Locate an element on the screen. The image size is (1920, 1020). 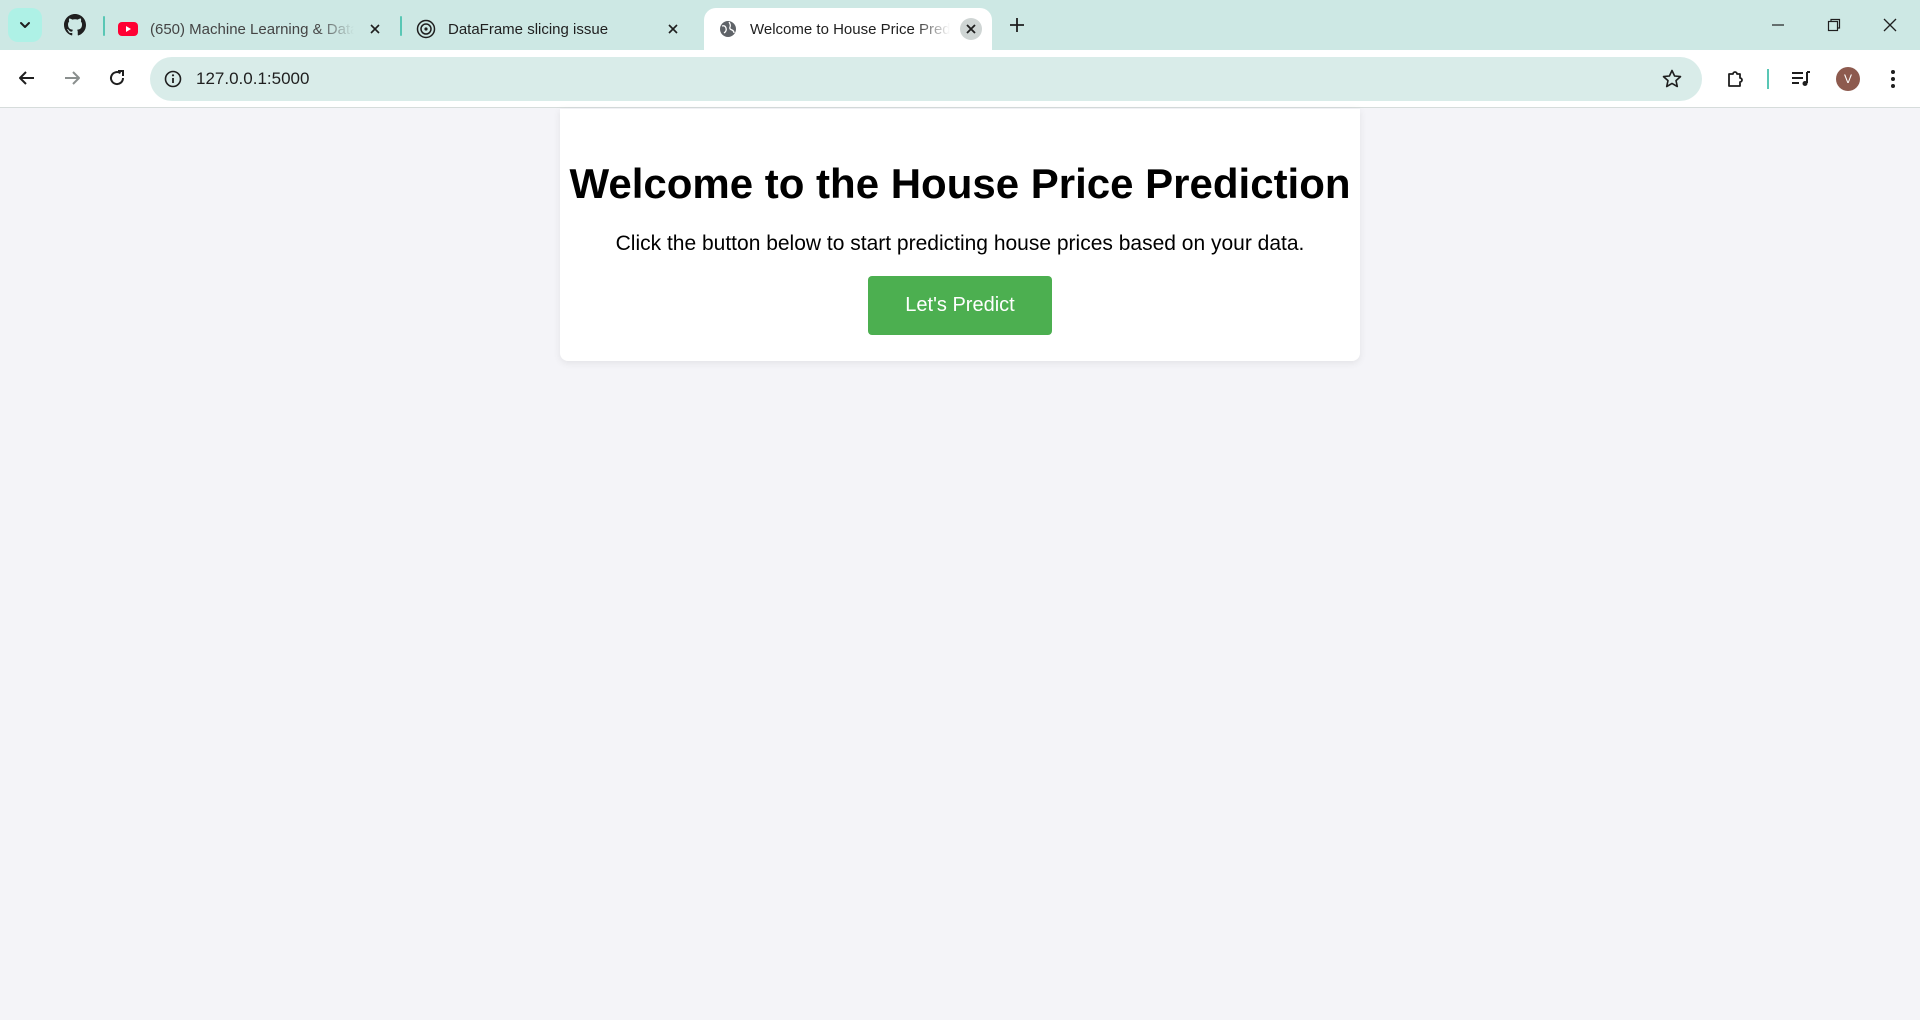
close-window-button is located at coordinates (1890, 25).